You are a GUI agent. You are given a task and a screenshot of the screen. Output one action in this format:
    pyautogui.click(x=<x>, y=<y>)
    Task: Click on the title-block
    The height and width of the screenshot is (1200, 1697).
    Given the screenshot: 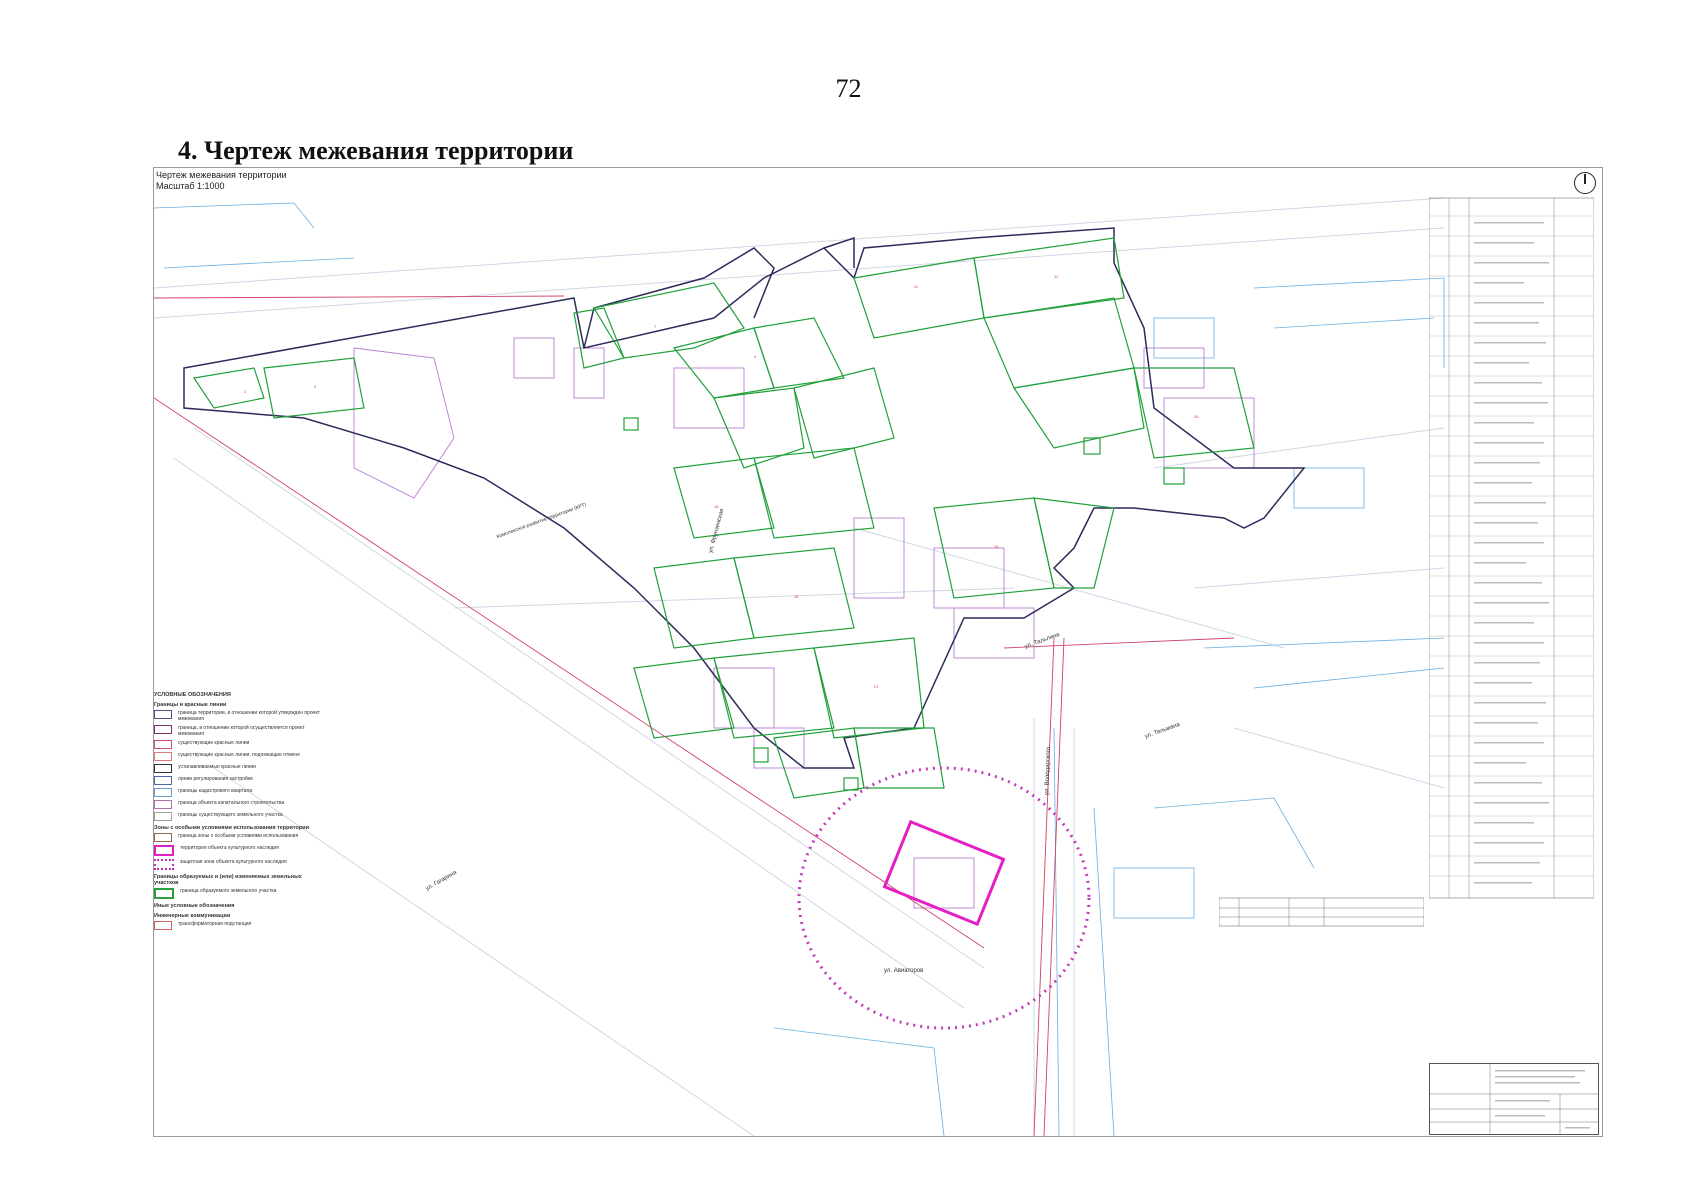 What is the action you would take?
    pyautogui.click(x=1514, y=1099)
    